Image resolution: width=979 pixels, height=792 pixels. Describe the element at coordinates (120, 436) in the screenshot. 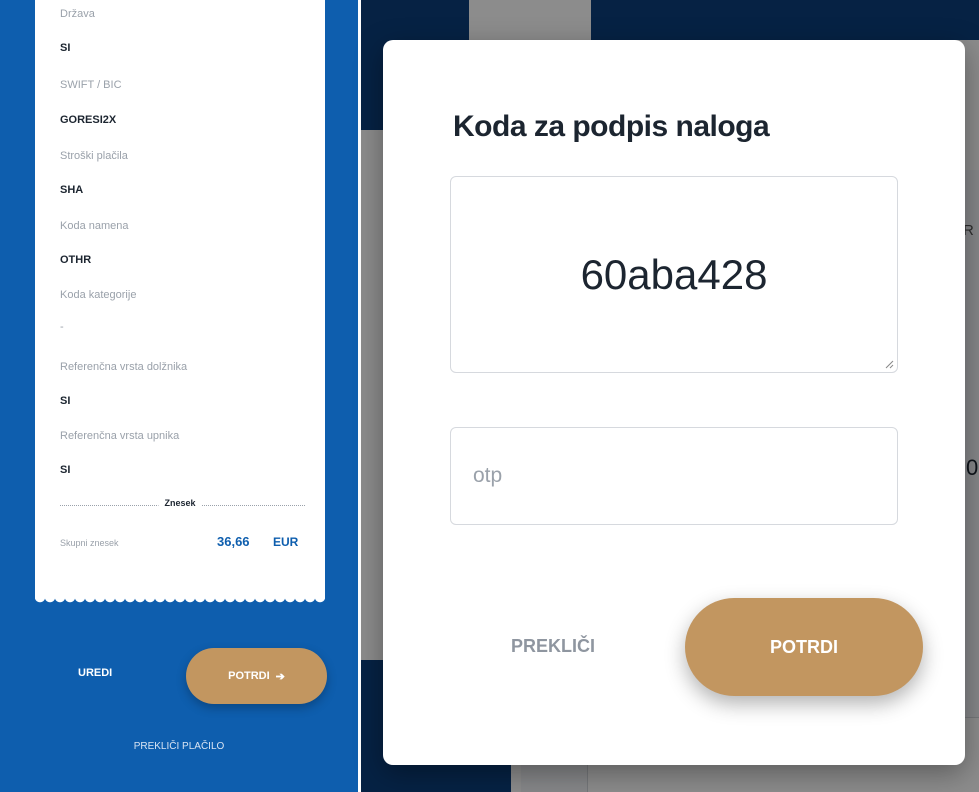

I see `field-label-creditor-reference: Referenčna vrsta upnika` at that location.